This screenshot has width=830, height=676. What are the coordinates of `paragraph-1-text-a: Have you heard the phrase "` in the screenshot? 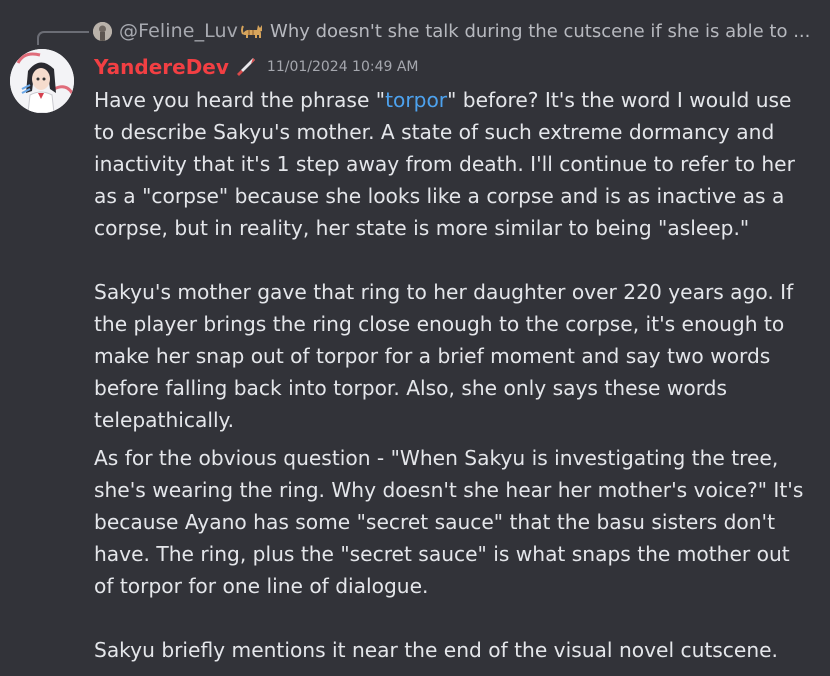 It's located at (240, 100).